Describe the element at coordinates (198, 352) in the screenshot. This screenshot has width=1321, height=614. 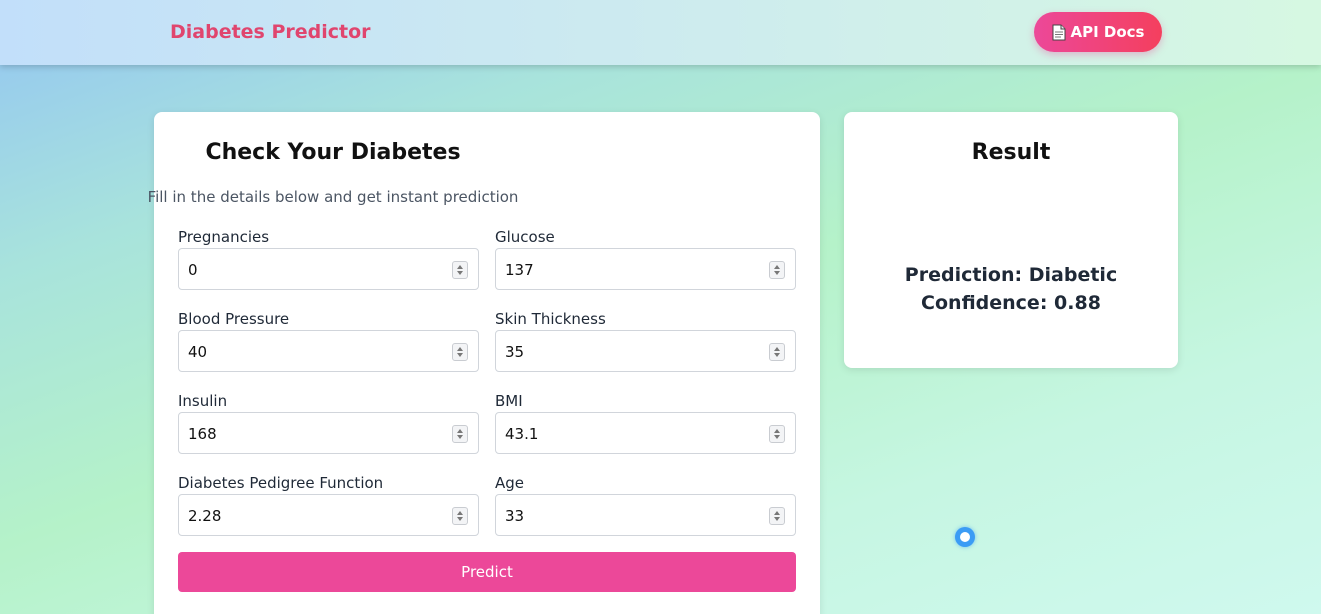
I see `blood-pressure-value: 40` at that location.